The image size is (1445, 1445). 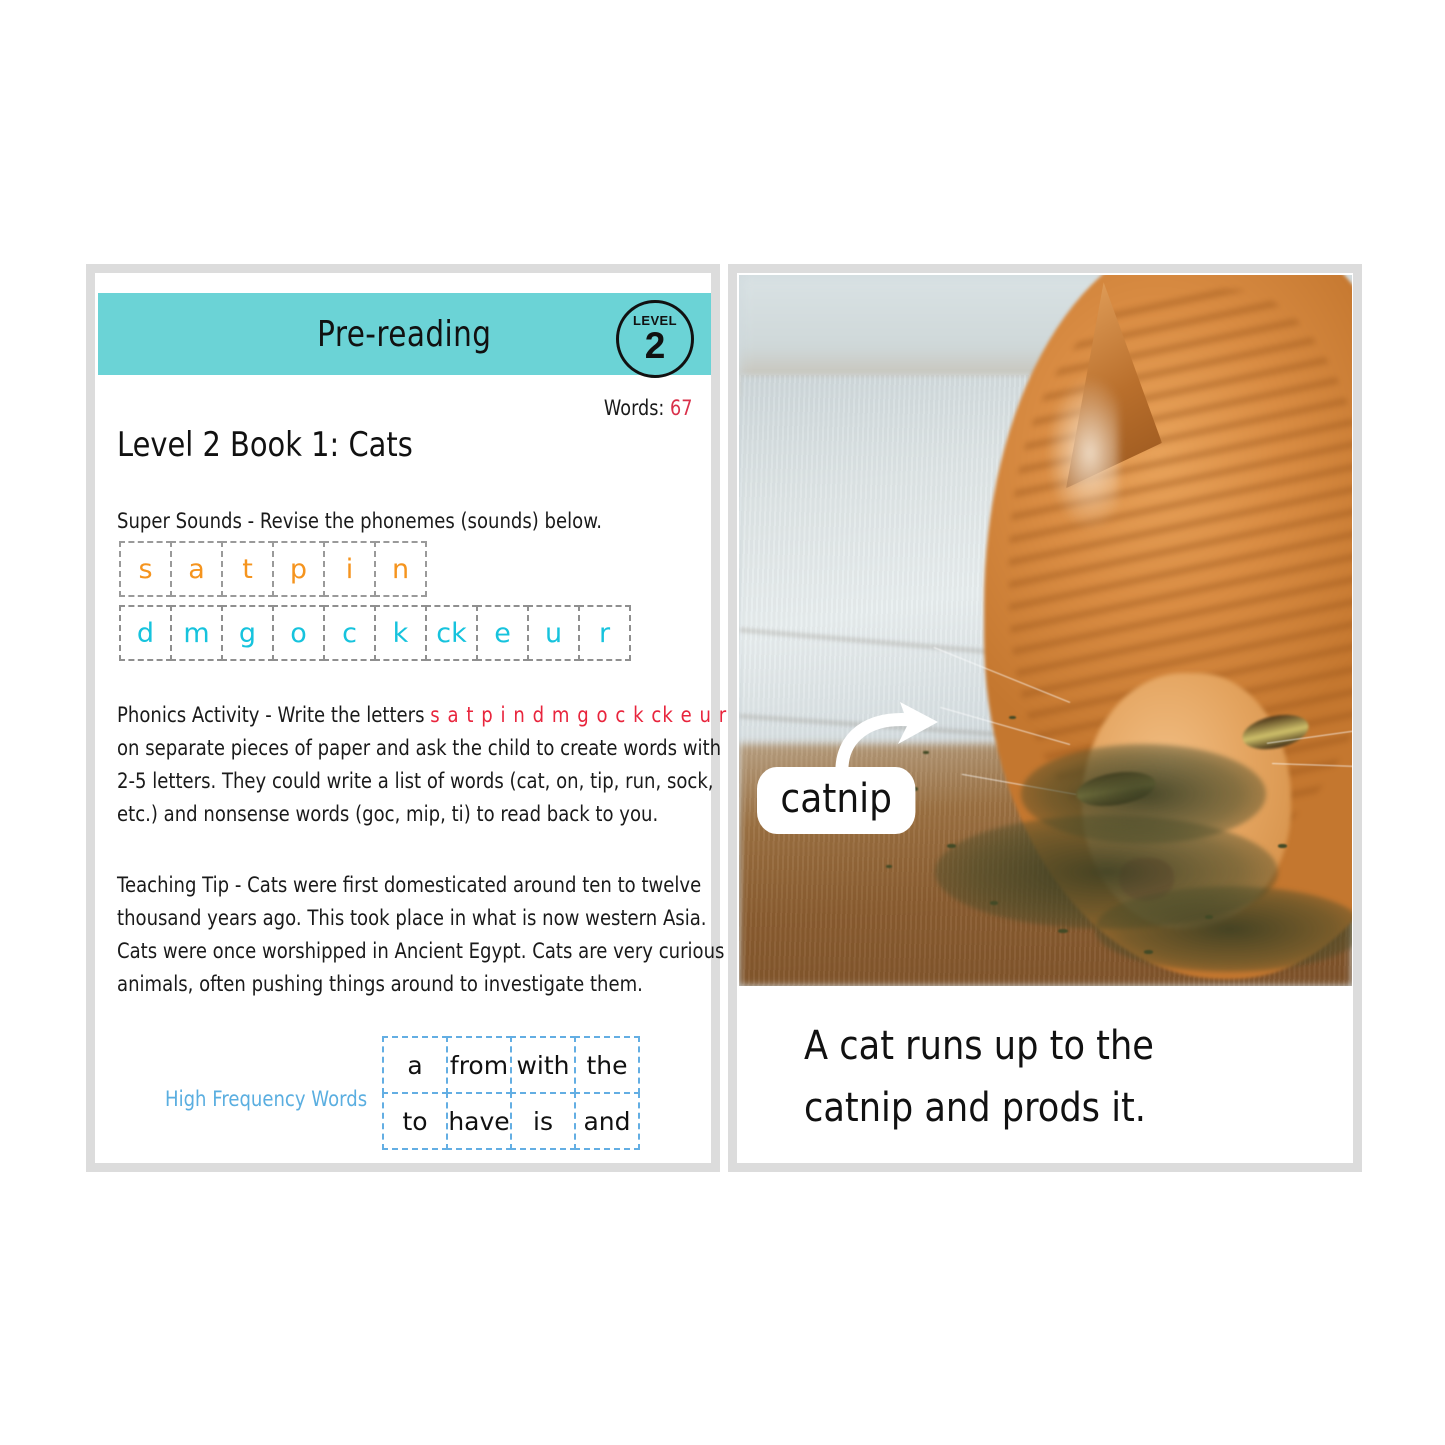 I want to click on phoneme-cell: c, so click(x=349, y=633).